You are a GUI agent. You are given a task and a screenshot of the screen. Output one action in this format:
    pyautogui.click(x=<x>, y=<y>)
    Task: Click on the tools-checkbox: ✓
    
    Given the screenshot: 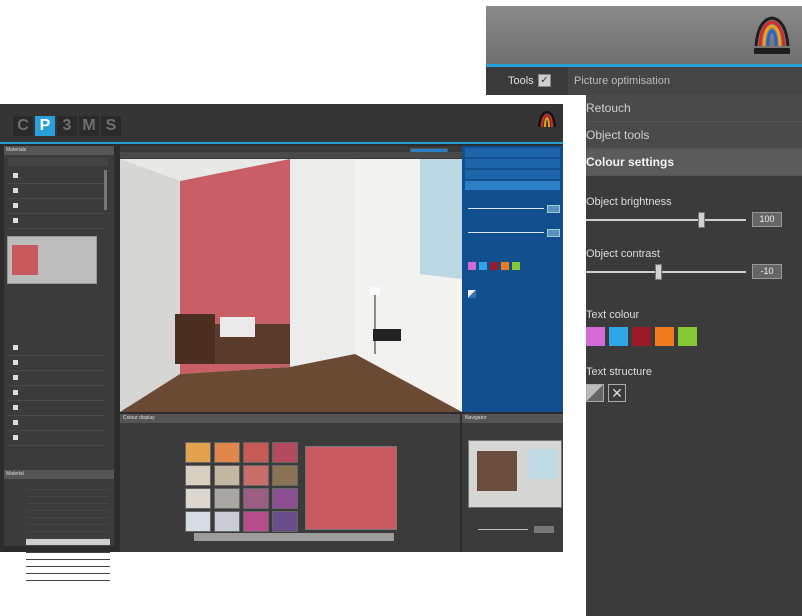 What is the action you would take?
    pyautogui.click(x=544, y=80)
    